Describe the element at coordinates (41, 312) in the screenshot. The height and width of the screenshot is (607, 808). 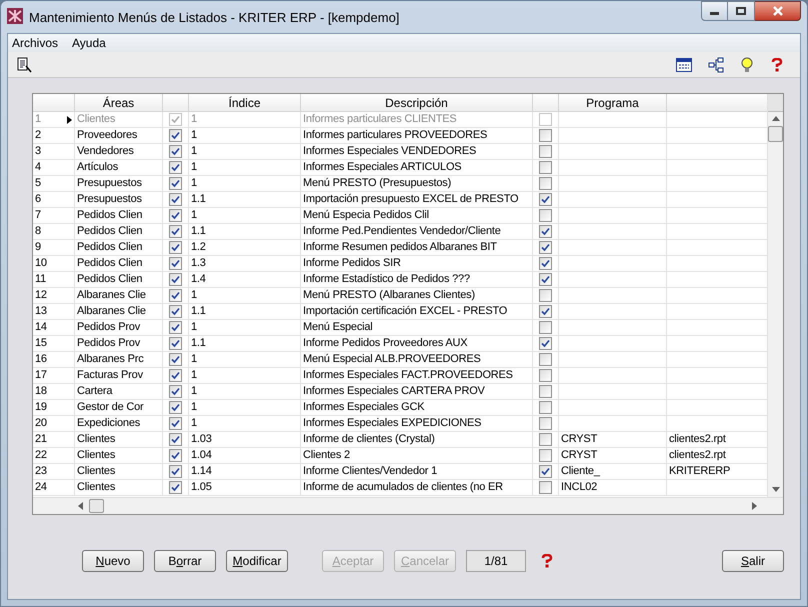
I see `row-number: 13` at that location.